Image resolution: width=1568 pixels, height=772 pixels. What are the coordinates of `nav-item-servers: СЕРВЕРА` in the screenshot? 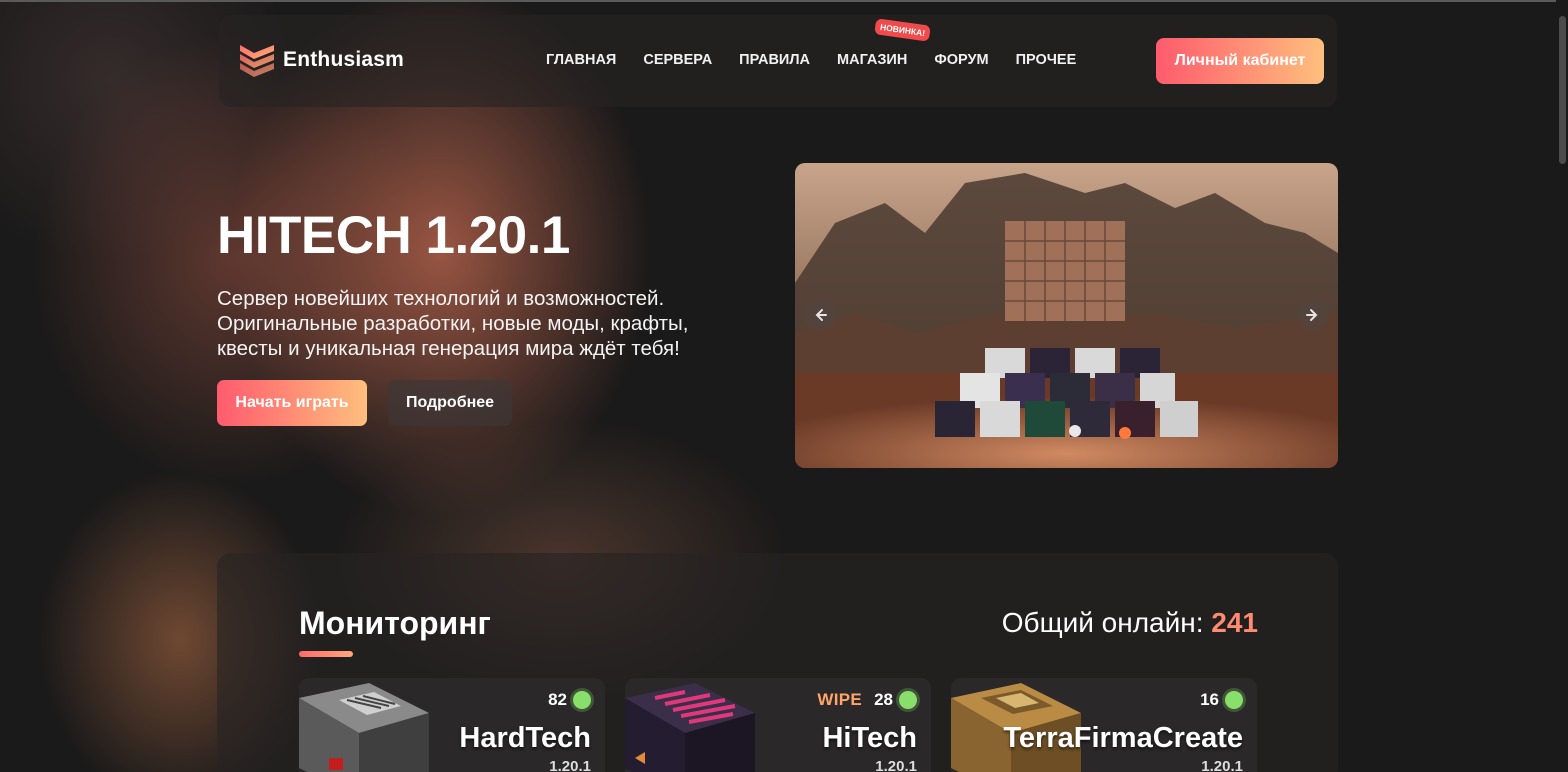 It's located at (677, 60).